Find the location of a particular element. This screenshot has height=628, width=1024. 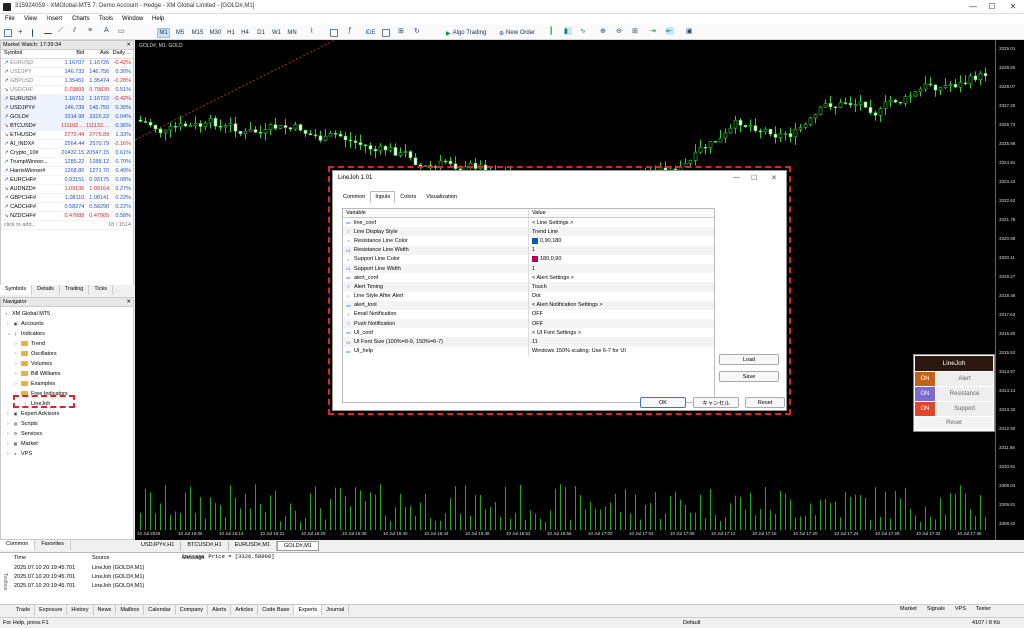

market-watch-row: ↗ TrumpWinner... 1285.22 1288.12 0.70% is located at coordinates (67, 162).